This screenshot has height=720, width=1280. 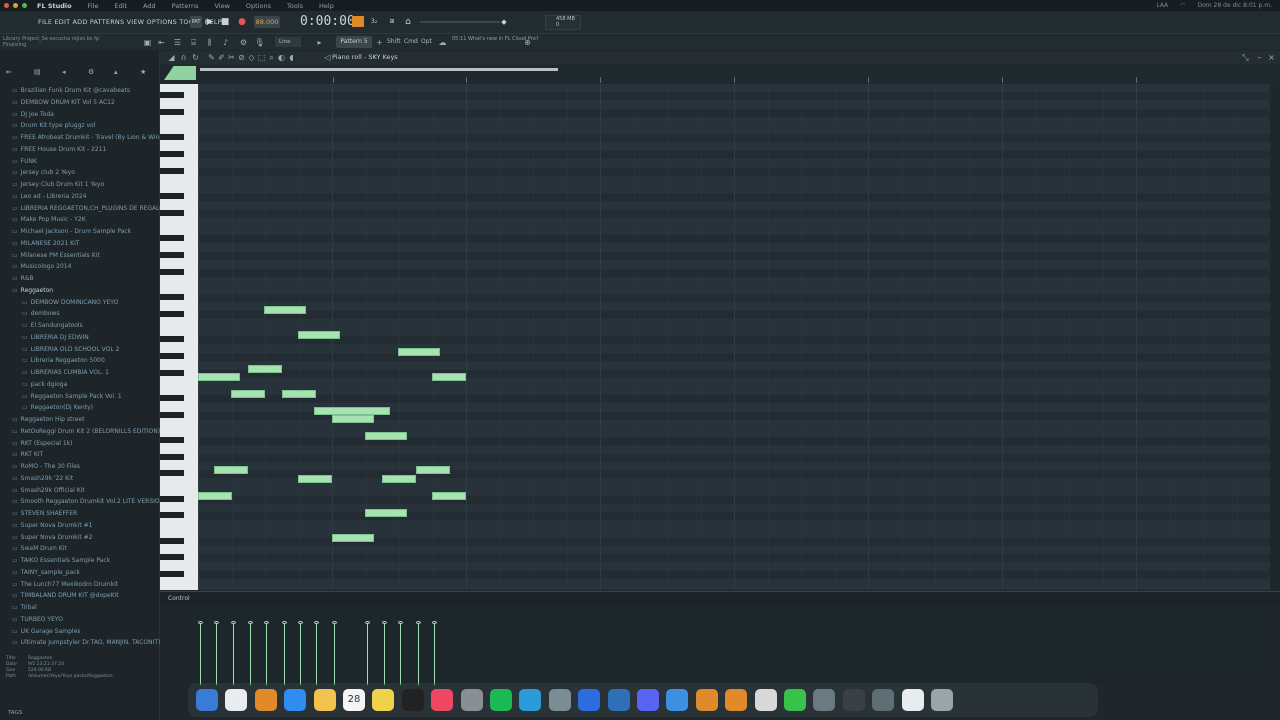 What do you see at coordinates (33, 114) in the screenshot?
I see `browser-folder: ▭ DJ Joe Toda` at bounding box center [33, 114].